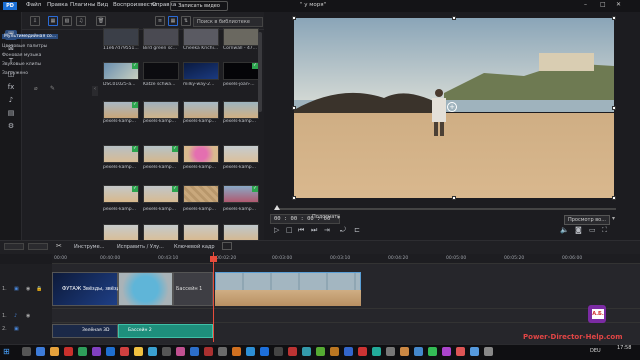 The height and width of the screenshot is (360, 640). Describe the element at coordinates (11, 114) in the screenshot. I see `subtitle-icon: ▤` at that location.